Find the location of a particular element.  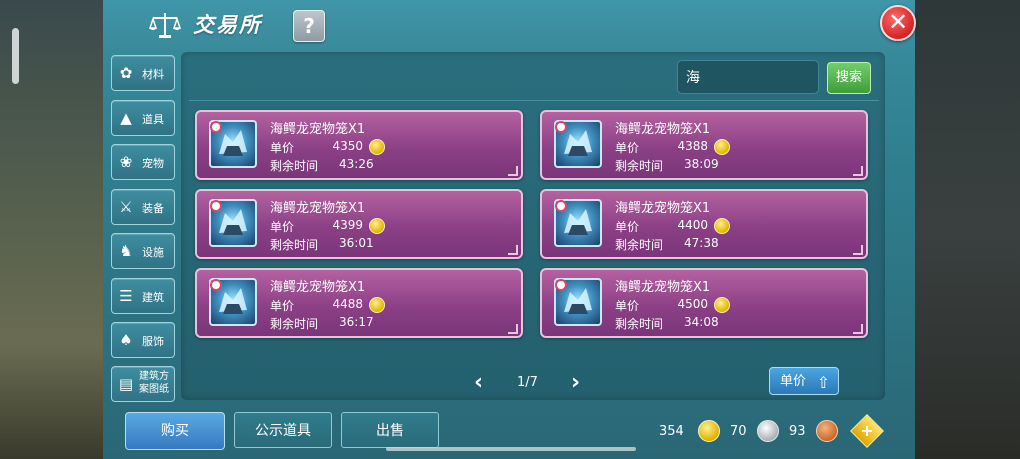

silver-coin-icon is located at coordinates (768, 431).